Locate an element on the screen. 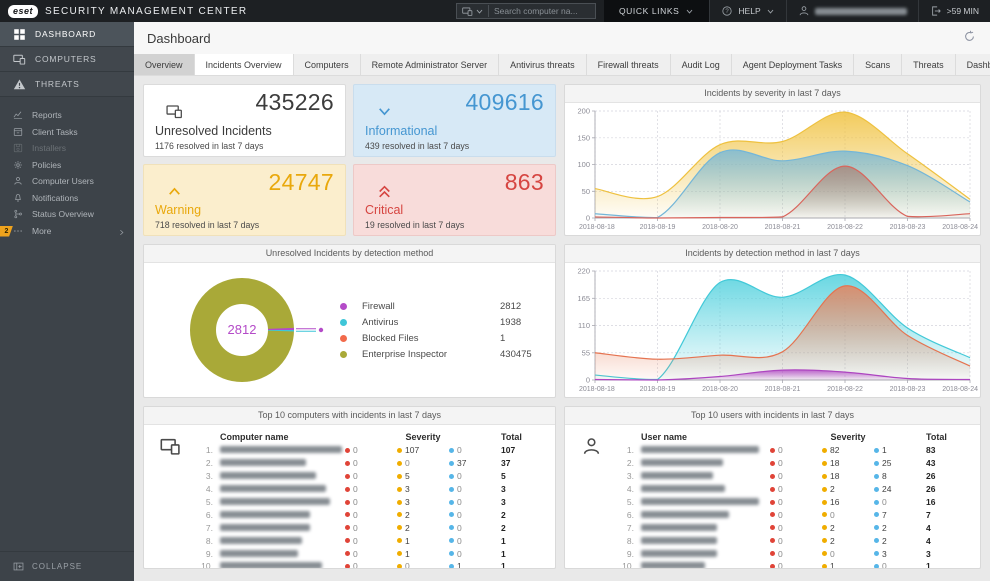 The height and width of the screenshot is (581, 990). sidebar-item-label: Notifications is located at coordinates (55, 197).